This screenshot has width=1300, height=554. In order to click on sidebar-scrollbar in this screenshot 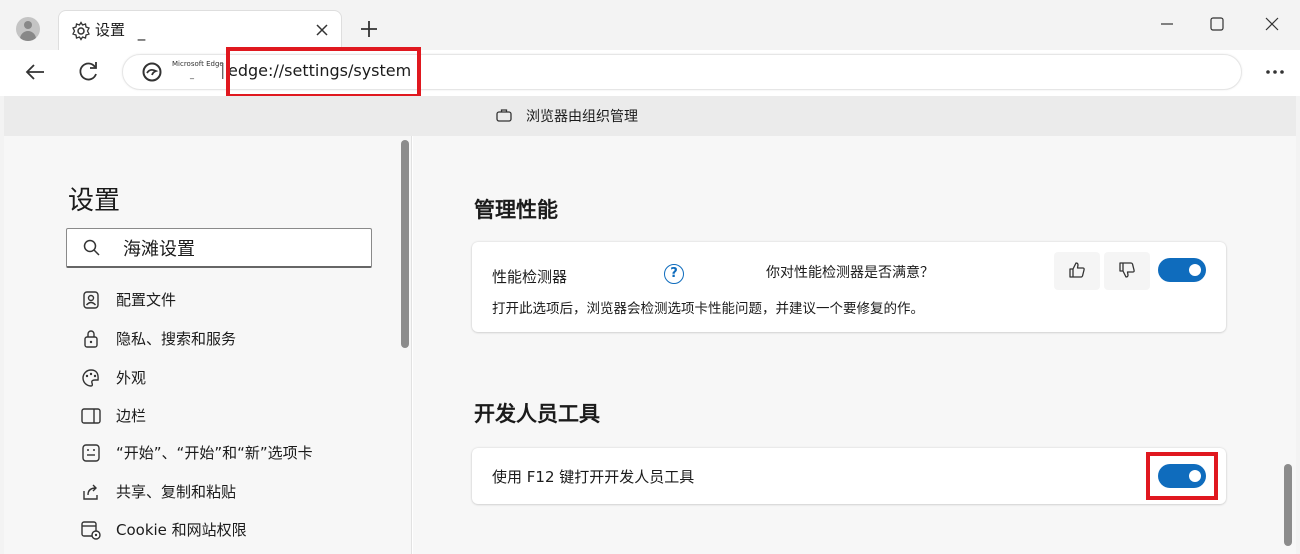, I will do `click(405, 244)`.